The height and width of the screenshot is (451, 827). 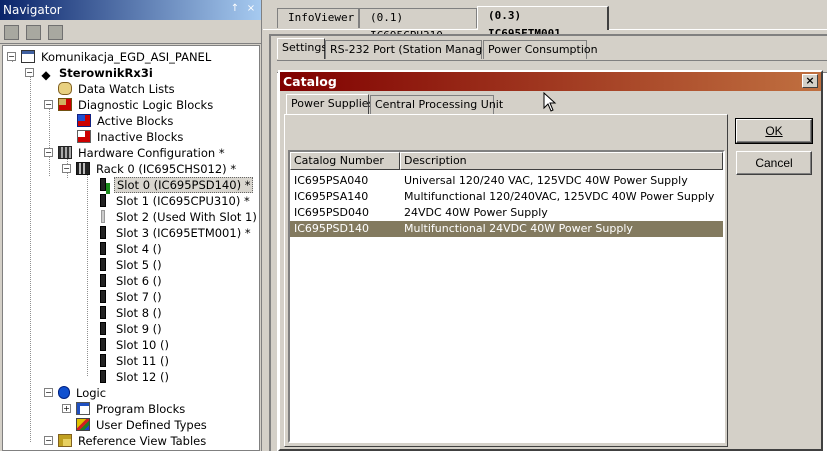 I want to click on tree-item-slot-1: Slot 1 (IC695CPU310) *, so click(x=174, y=201).